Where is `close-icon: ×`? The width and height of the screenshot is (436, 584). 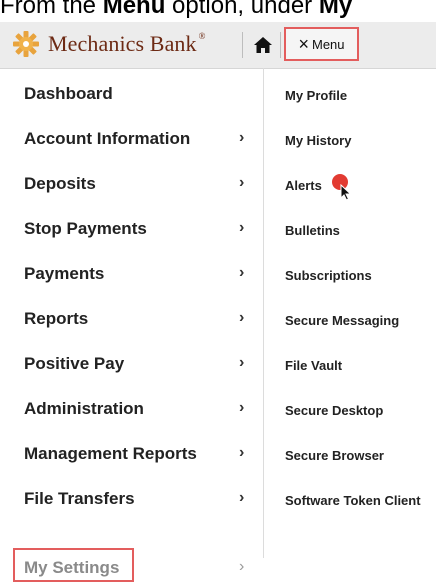
close-icon: × is located at coordinates (303, 44).